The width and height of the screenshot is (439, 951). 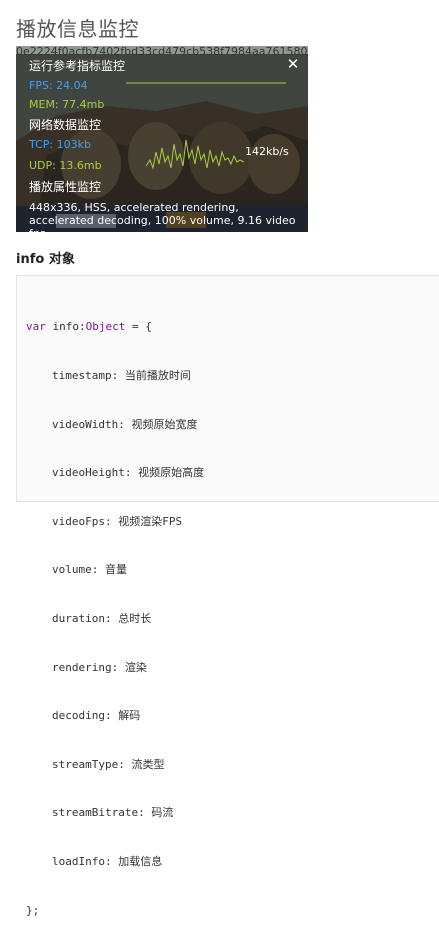 What do you see at coordinates (138, 327) in the screenshot?
I see `code-open-tail: = {` at bounding box center [138, 327].